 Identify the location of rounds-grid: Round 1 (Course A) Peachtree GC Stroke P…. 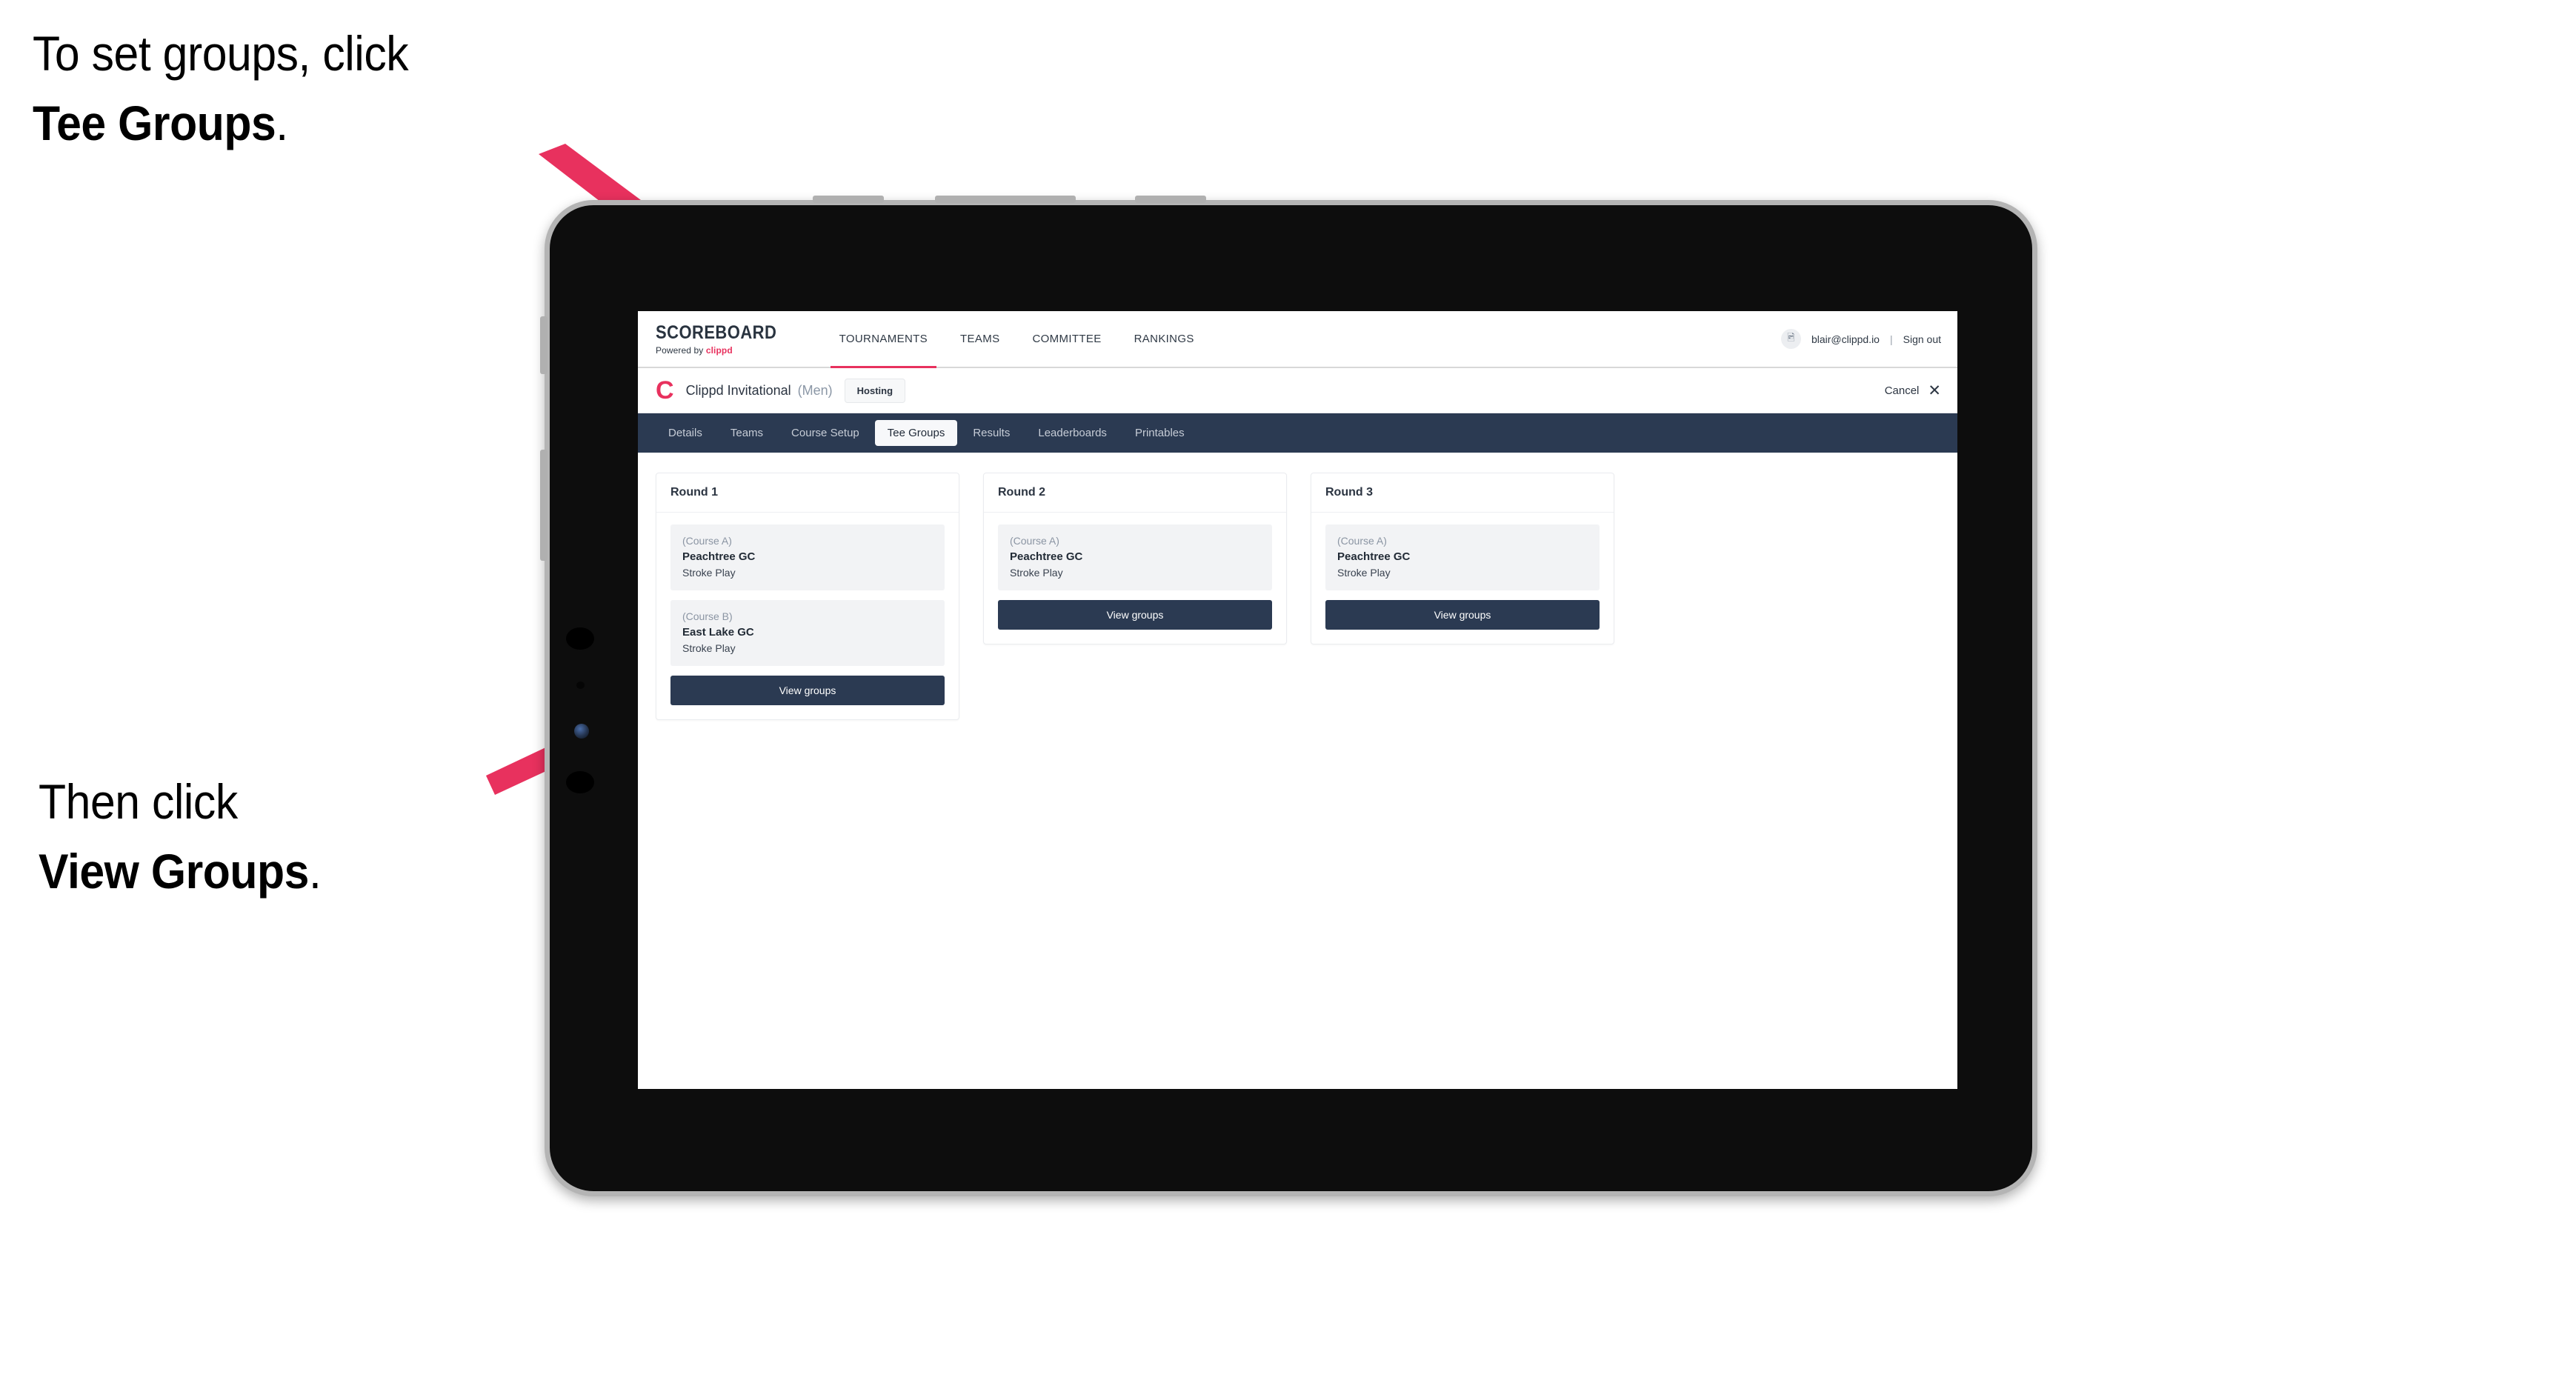
(1297, 586).